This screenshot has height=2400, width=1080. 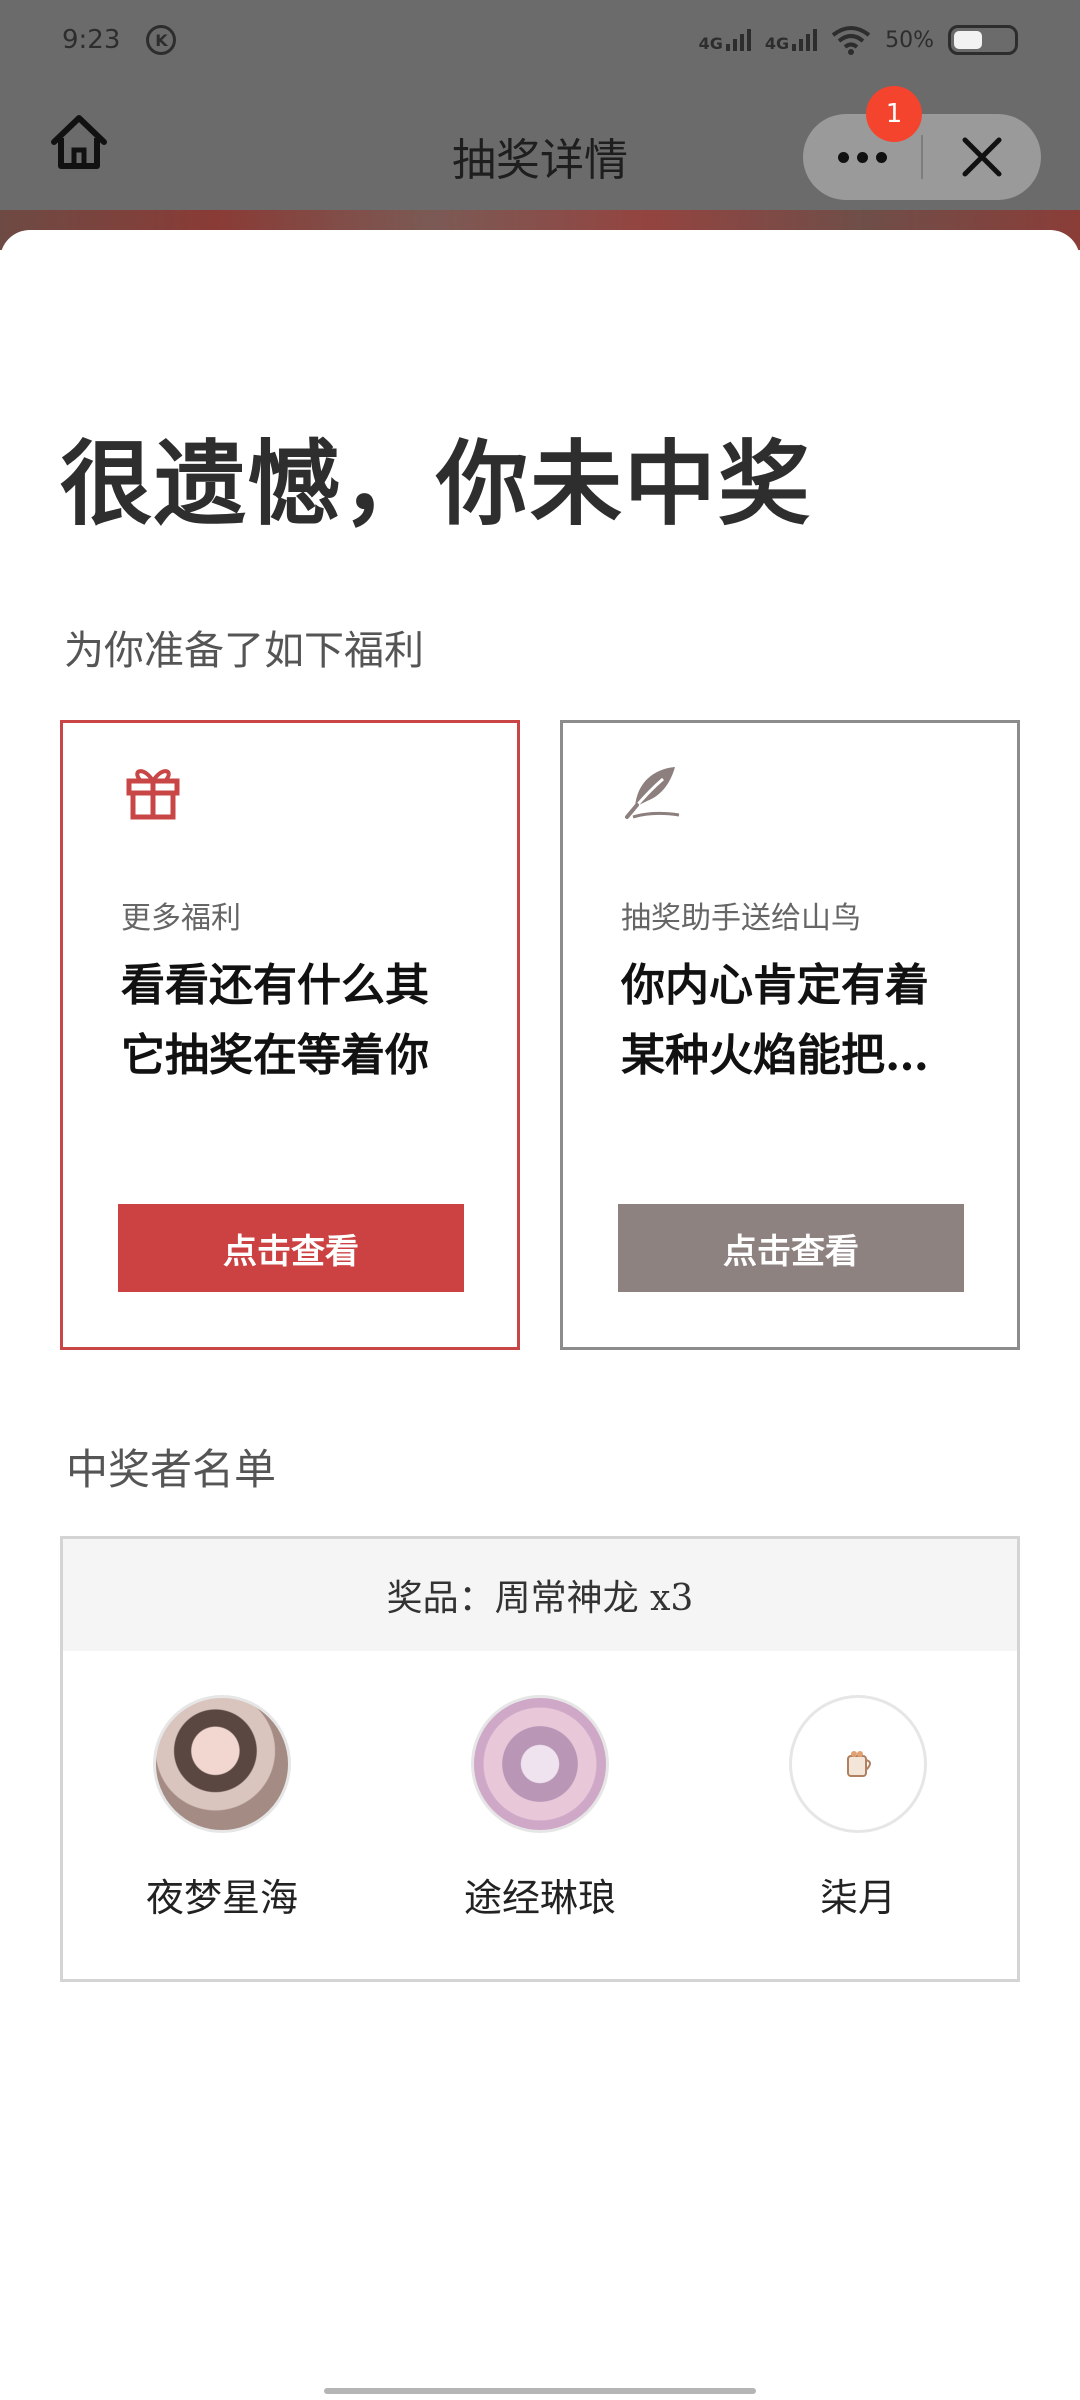 What do you see at coordinates (741, 918) in the screenshot?
I see `card-label: 抽奖助手送给山鸟` at bounding box center [741, 918].